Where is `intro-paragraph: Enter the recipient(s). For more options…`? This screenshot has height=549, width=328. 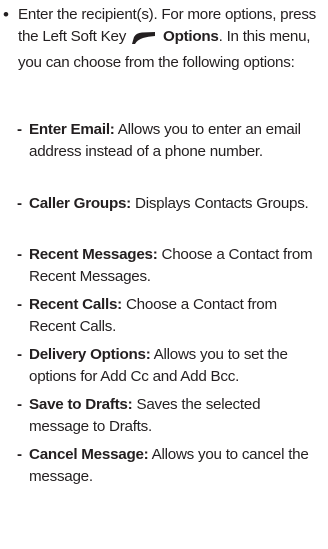 intro-paragraph: Enter the recipient(s). For more options… is located at coordinates (173, 39).